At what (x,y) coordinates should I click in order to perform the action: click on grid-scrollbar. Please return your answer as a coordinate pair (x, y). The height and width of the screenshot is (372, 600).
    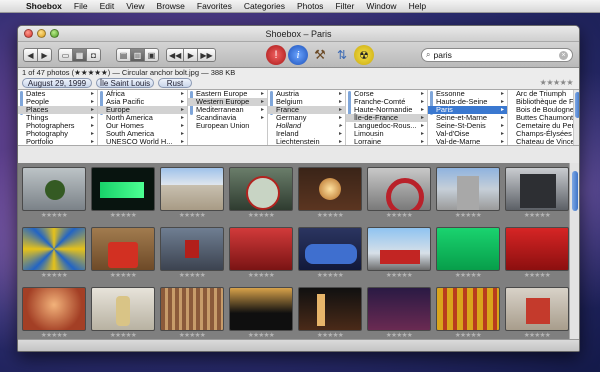
    Looking at the image, I should click on (574, 252).